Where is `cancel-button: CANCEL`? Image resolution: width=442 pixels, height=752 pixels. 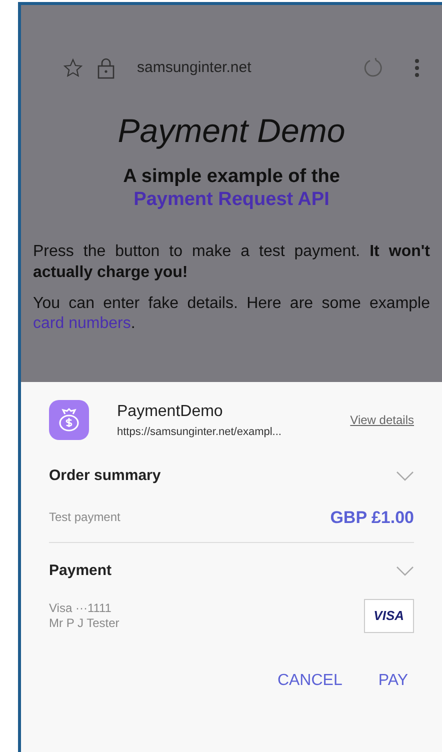 cancel-button: CANCEL is located at coordinates (309, 680).